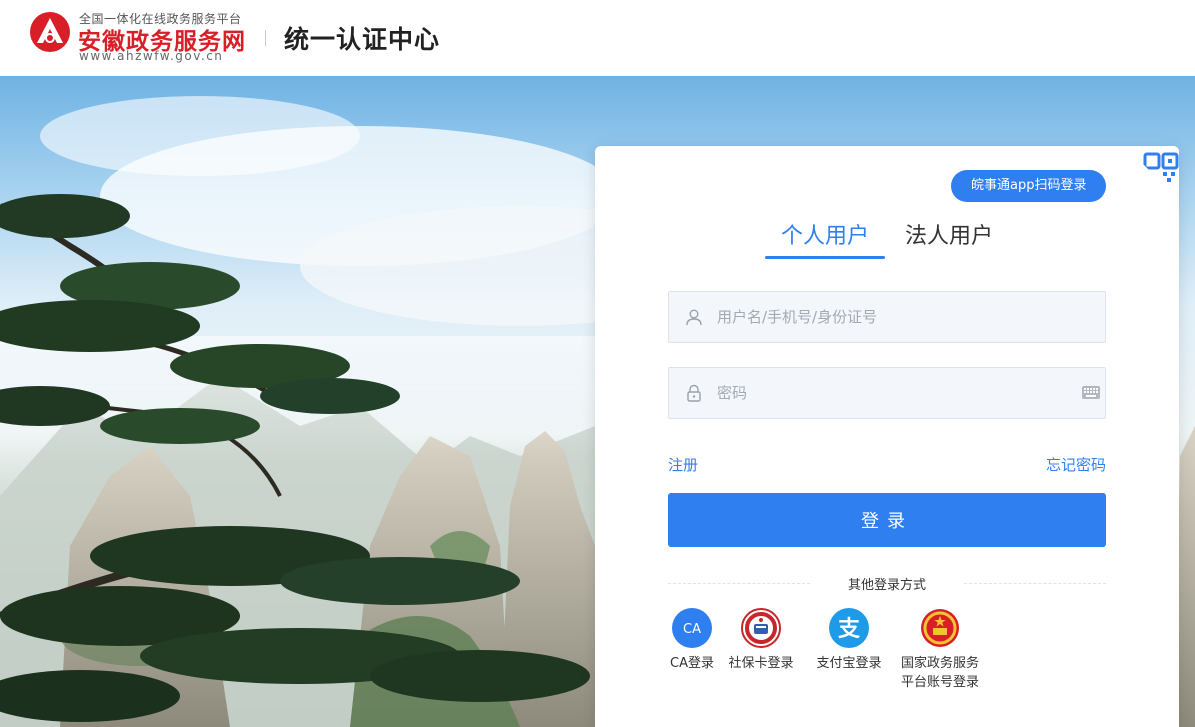 The image size is (1195, 727). I want to click on forgot-password-link: 忘记密码, so click(1076, 464).